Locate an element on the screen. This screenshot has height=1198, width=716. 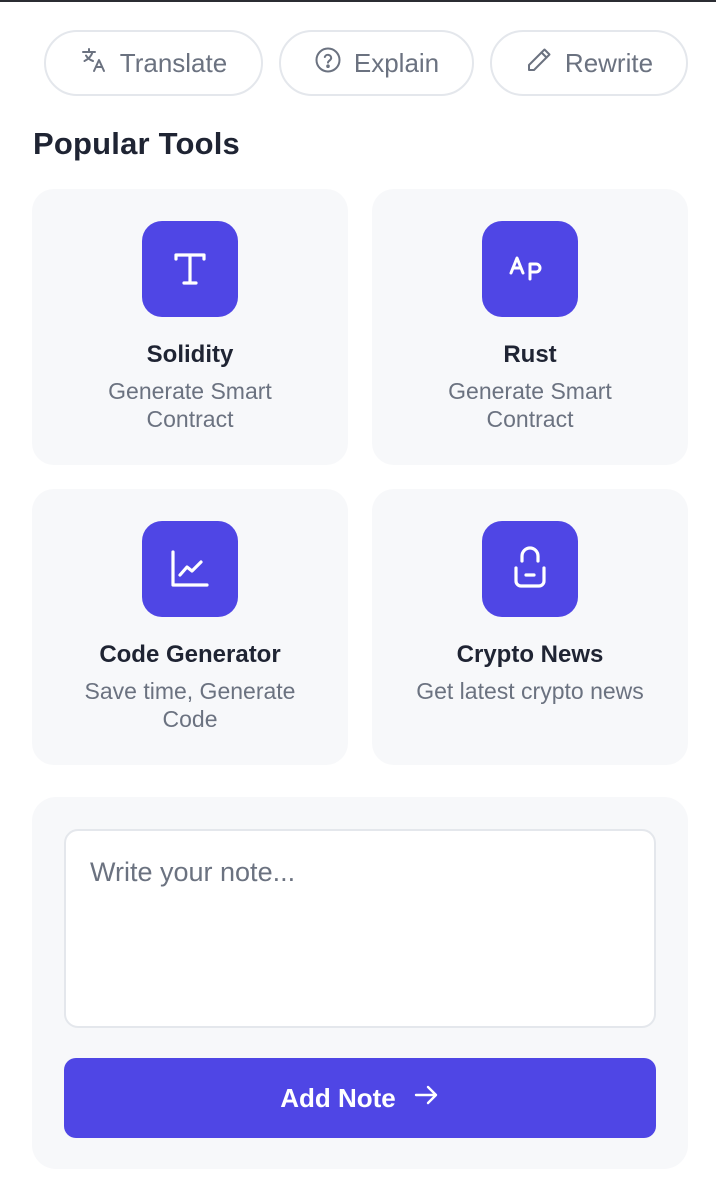
add-note-button: Add Note is located at coordinates (360, 1098).